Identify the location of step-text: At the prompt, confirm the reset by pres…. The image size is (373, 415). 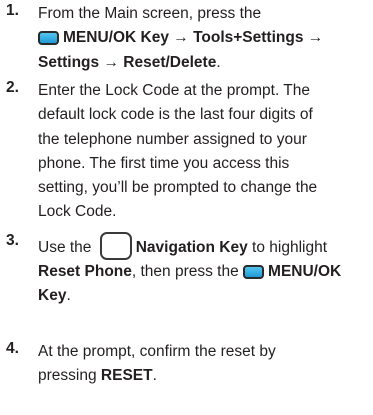
(203, 364).